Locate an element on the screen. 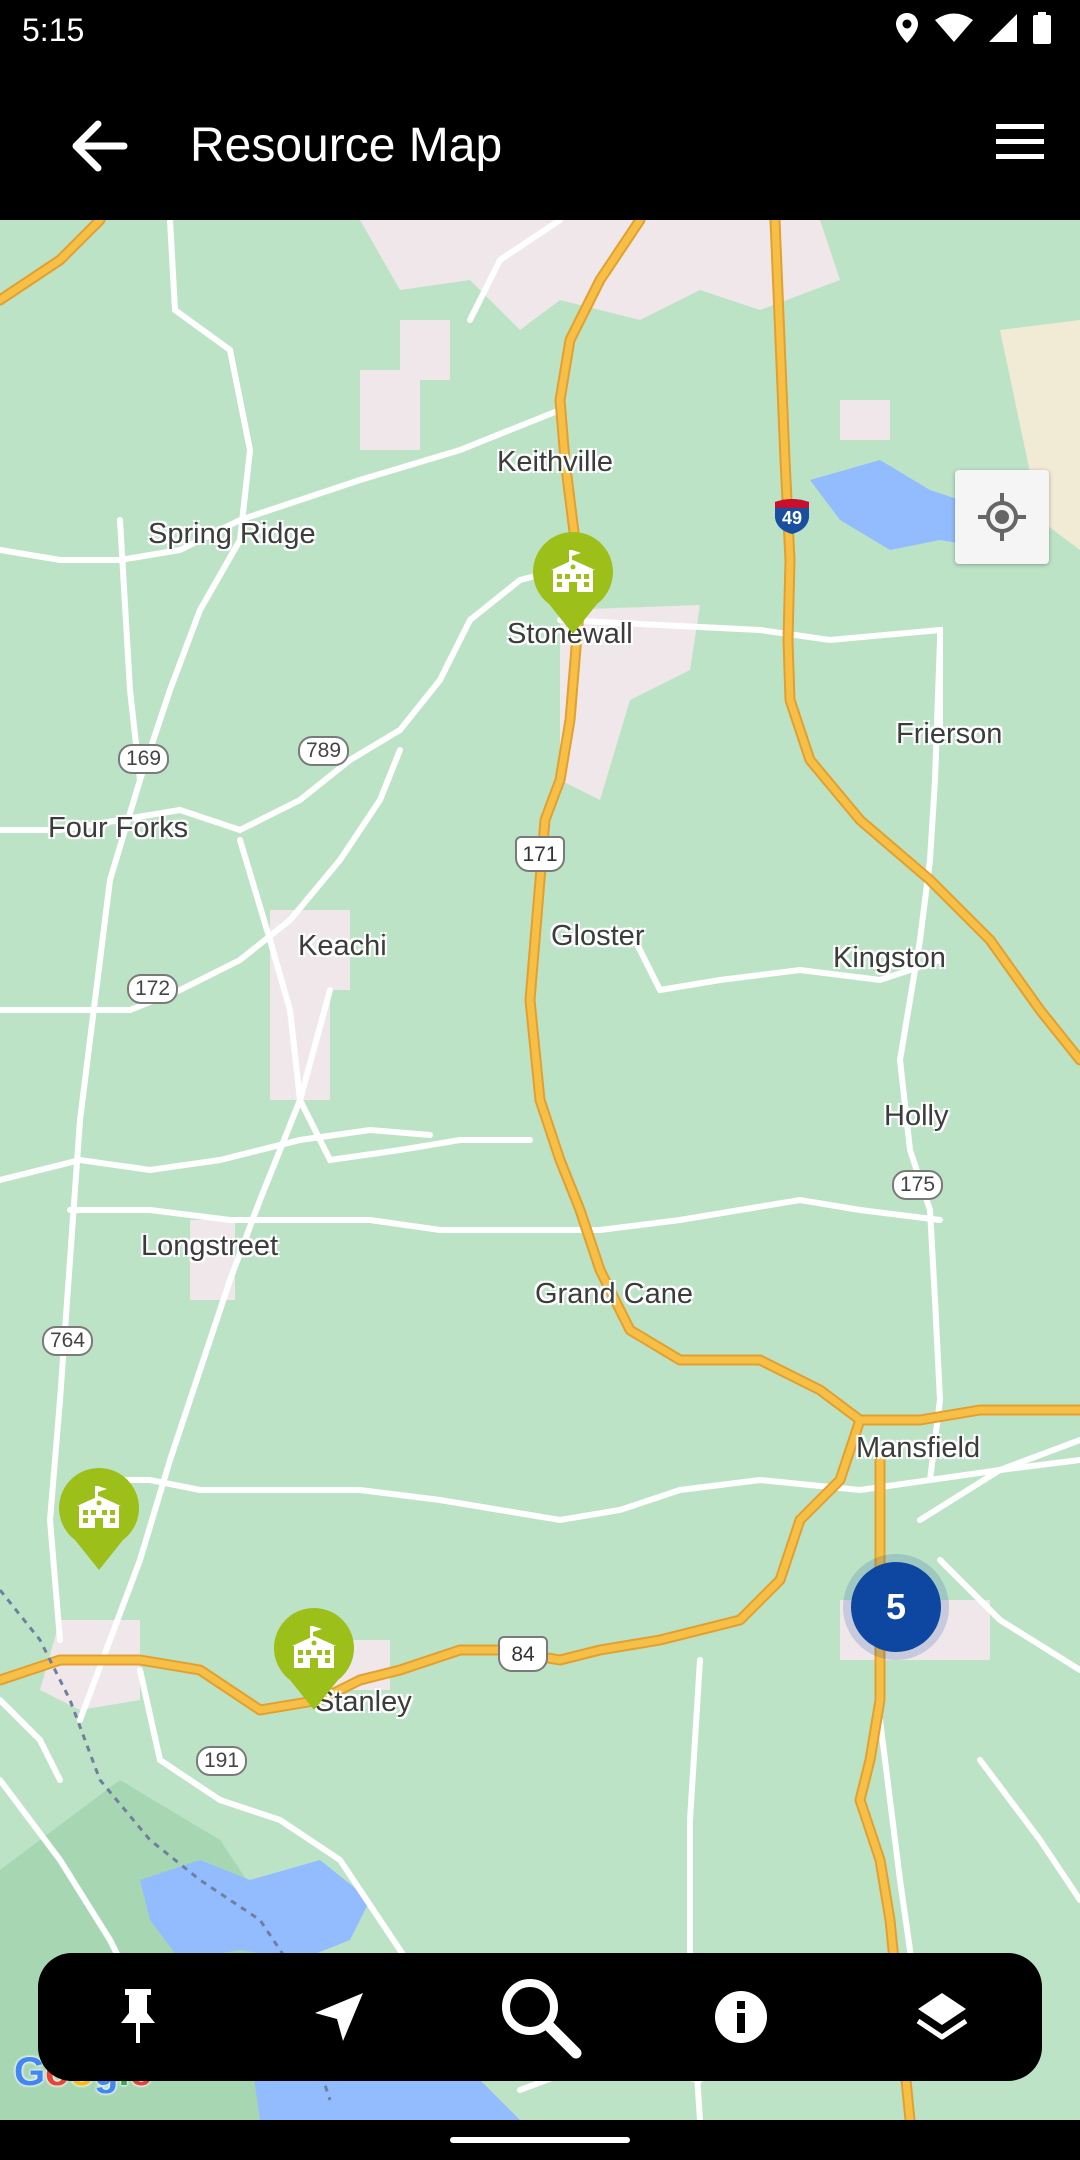 This screenshot has height=2160, width=1080. place-label: Kingston is located at coordinates (889, 958).